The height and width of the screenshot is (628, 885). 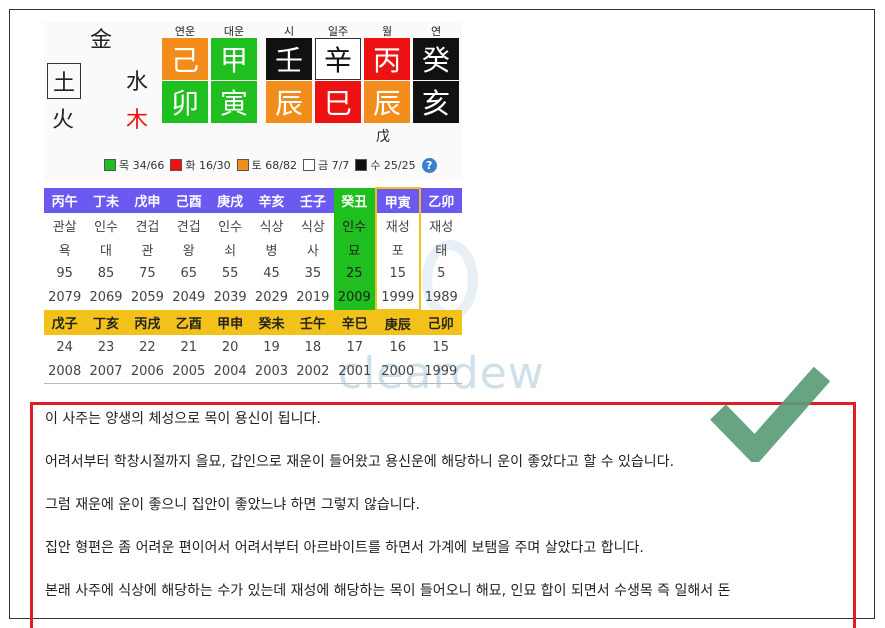 I want to click on seun-age: 21, so click(x=189, y=347).